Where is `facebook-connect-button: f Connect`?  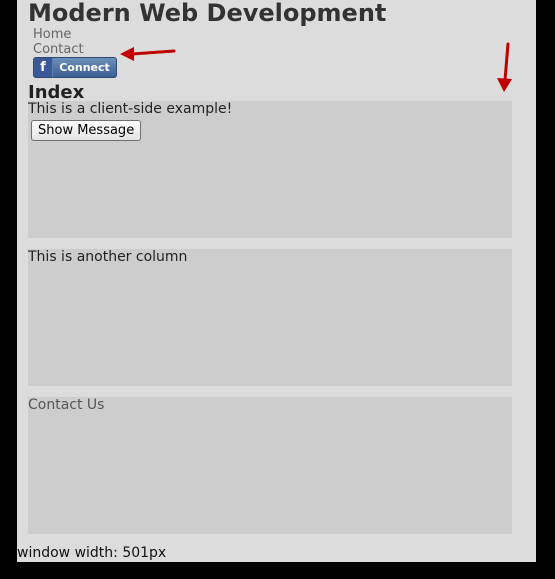
facebook-connect-button: f Connect is located at coordinates (75, 67).